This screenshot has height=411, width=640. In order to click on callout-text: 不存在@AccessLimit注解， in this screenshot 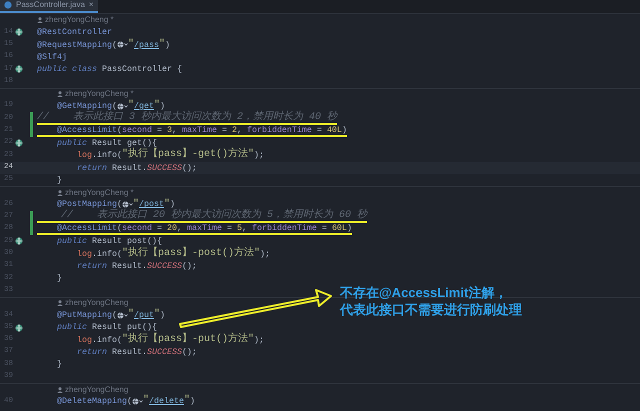, I will do `click(424, 292)`.